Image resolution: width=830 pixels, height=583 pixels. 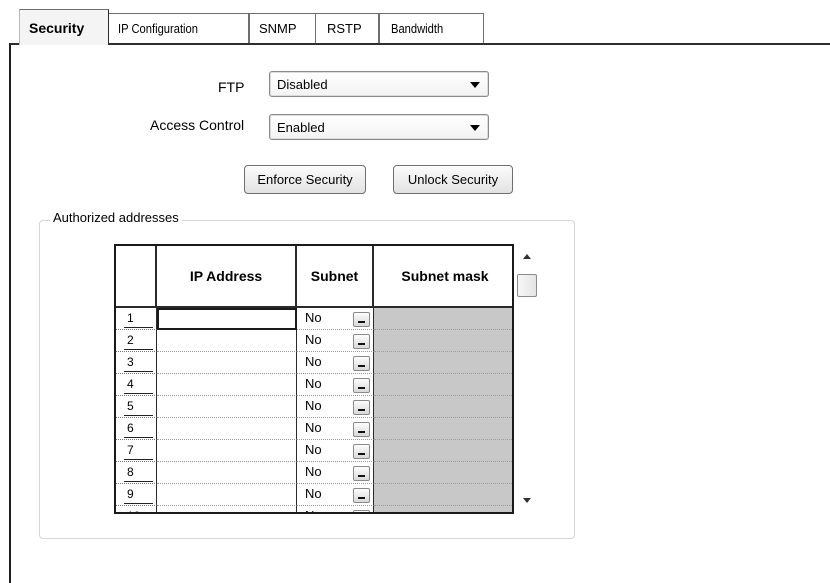 I want to click on table-row: 1 No, so click(x=314, y=319).